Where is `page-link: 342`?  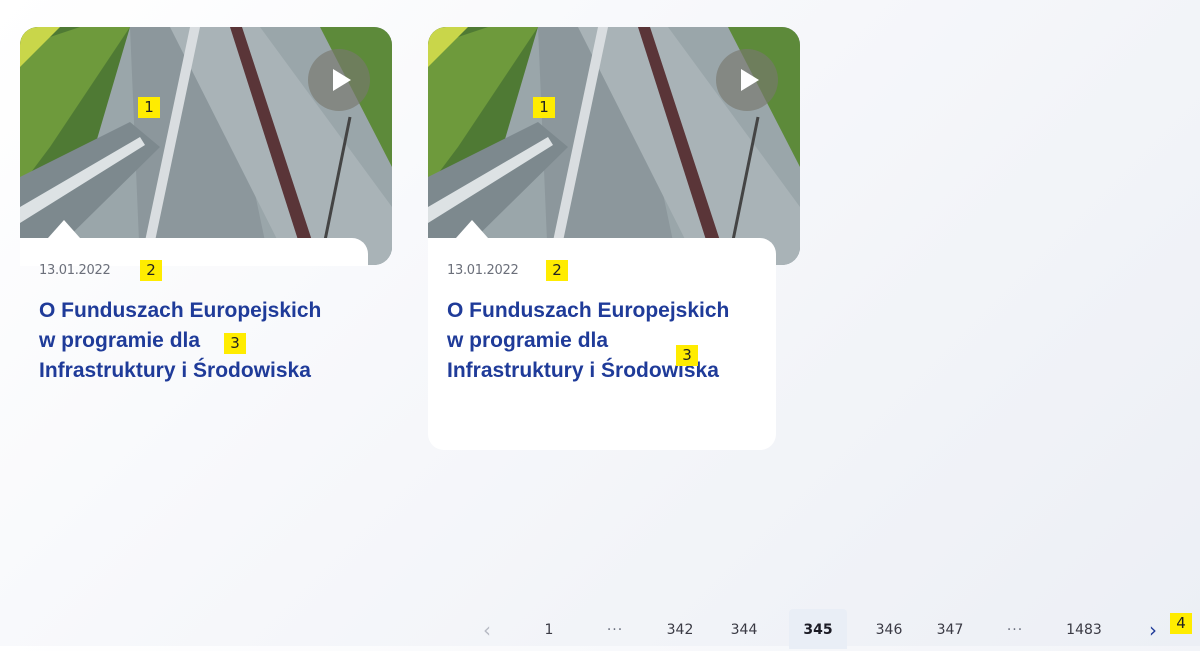
page-link: 342 is located at coordinates (680, 629).